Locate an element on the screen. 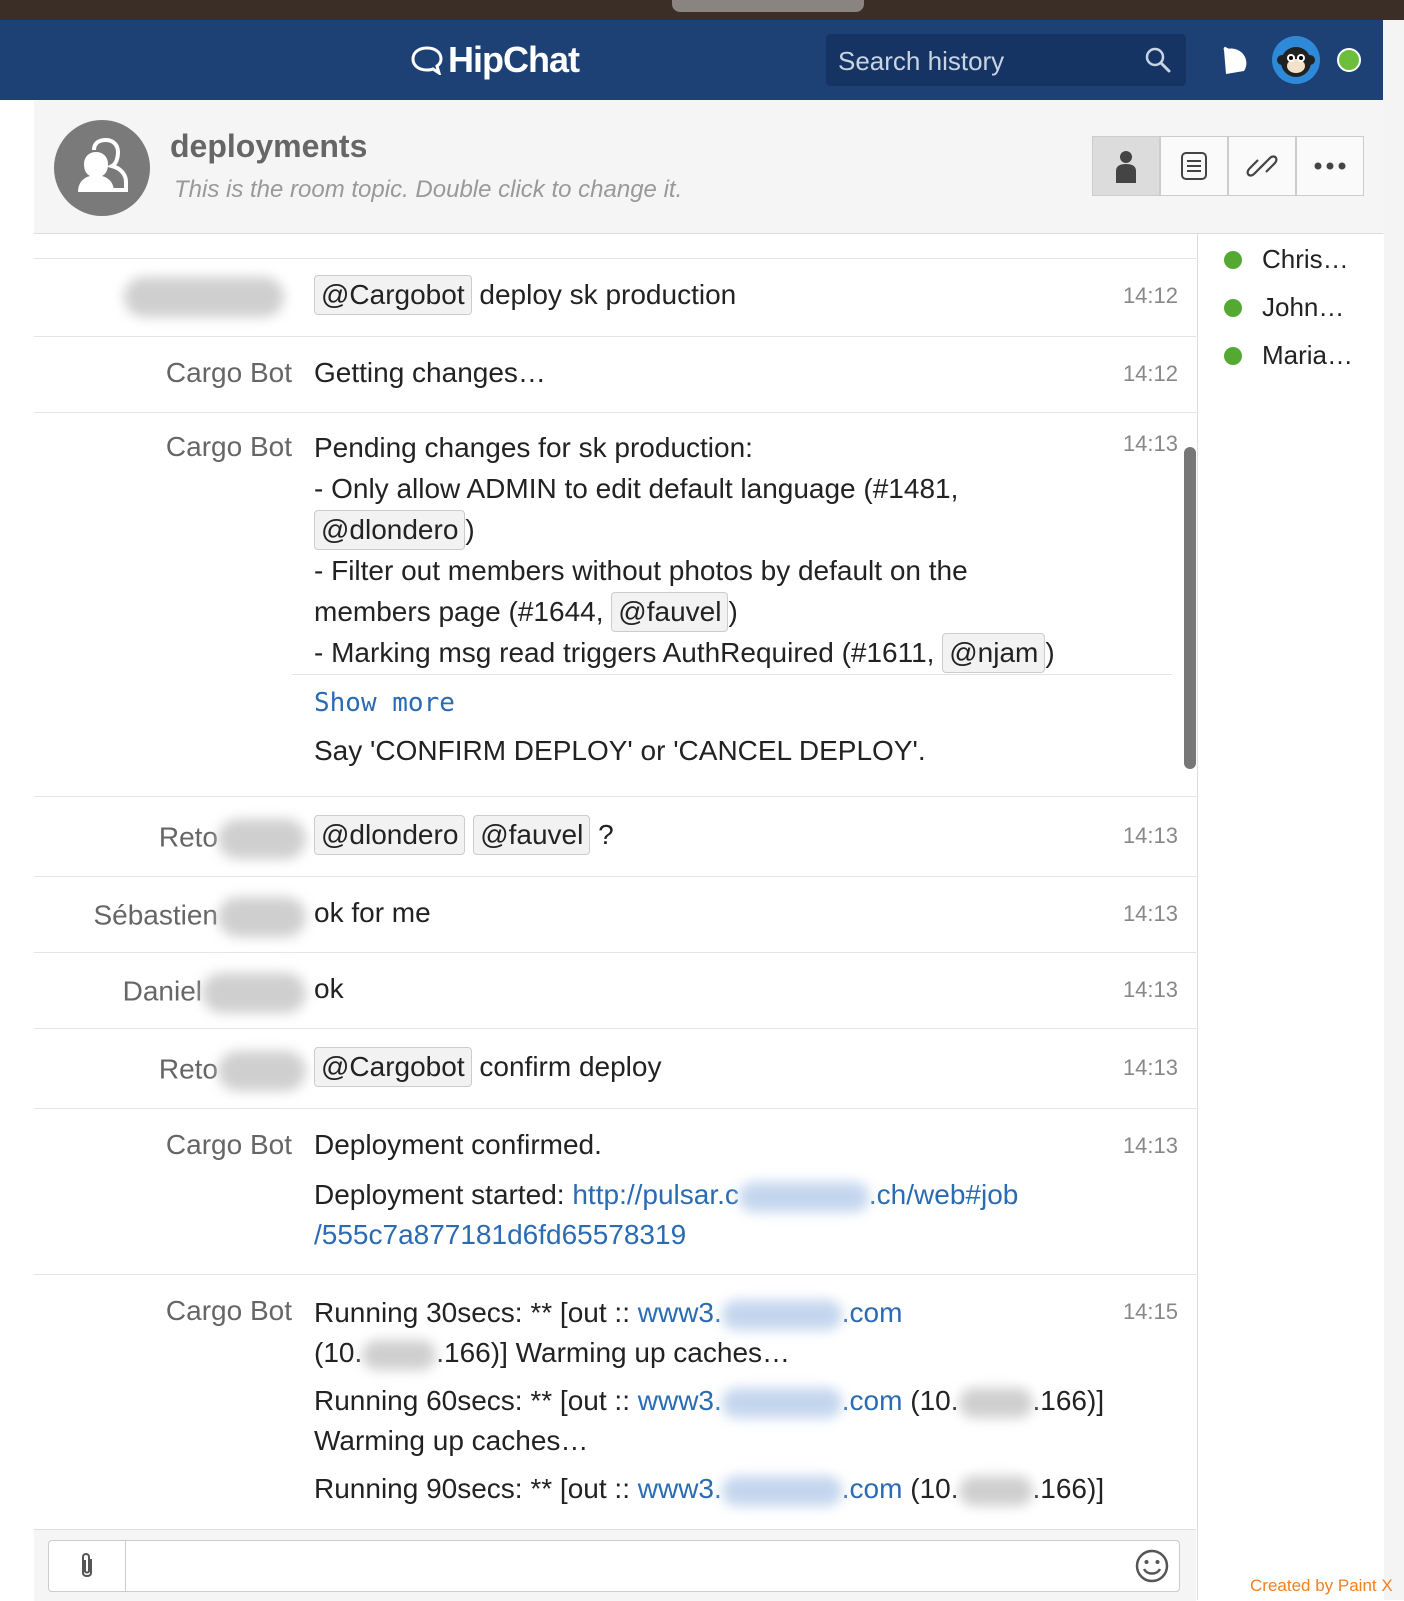 The width and height of the screenshot is (1404, 1601). message-composer is located at coordinates (615, 1565).